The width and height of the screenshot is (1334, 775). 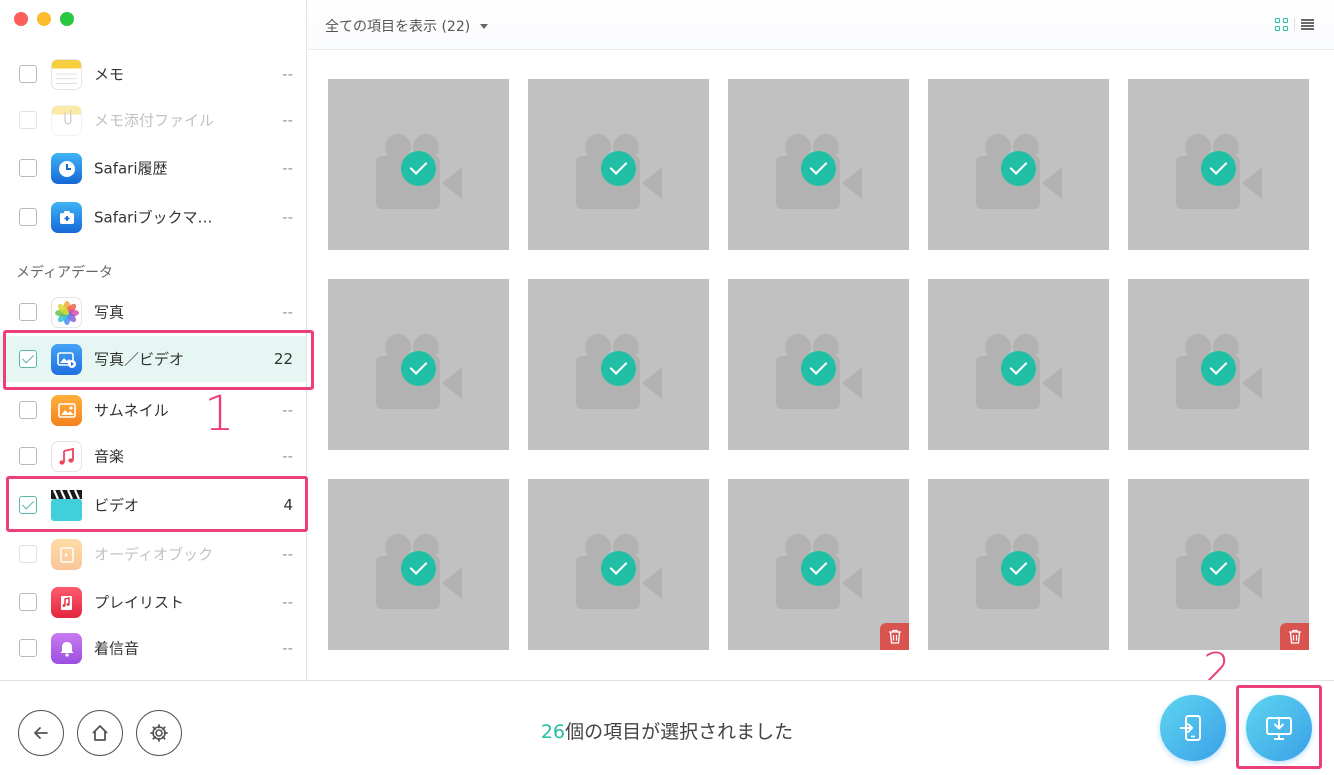 I want to click on bell-icon, so click(x=66, y=648).